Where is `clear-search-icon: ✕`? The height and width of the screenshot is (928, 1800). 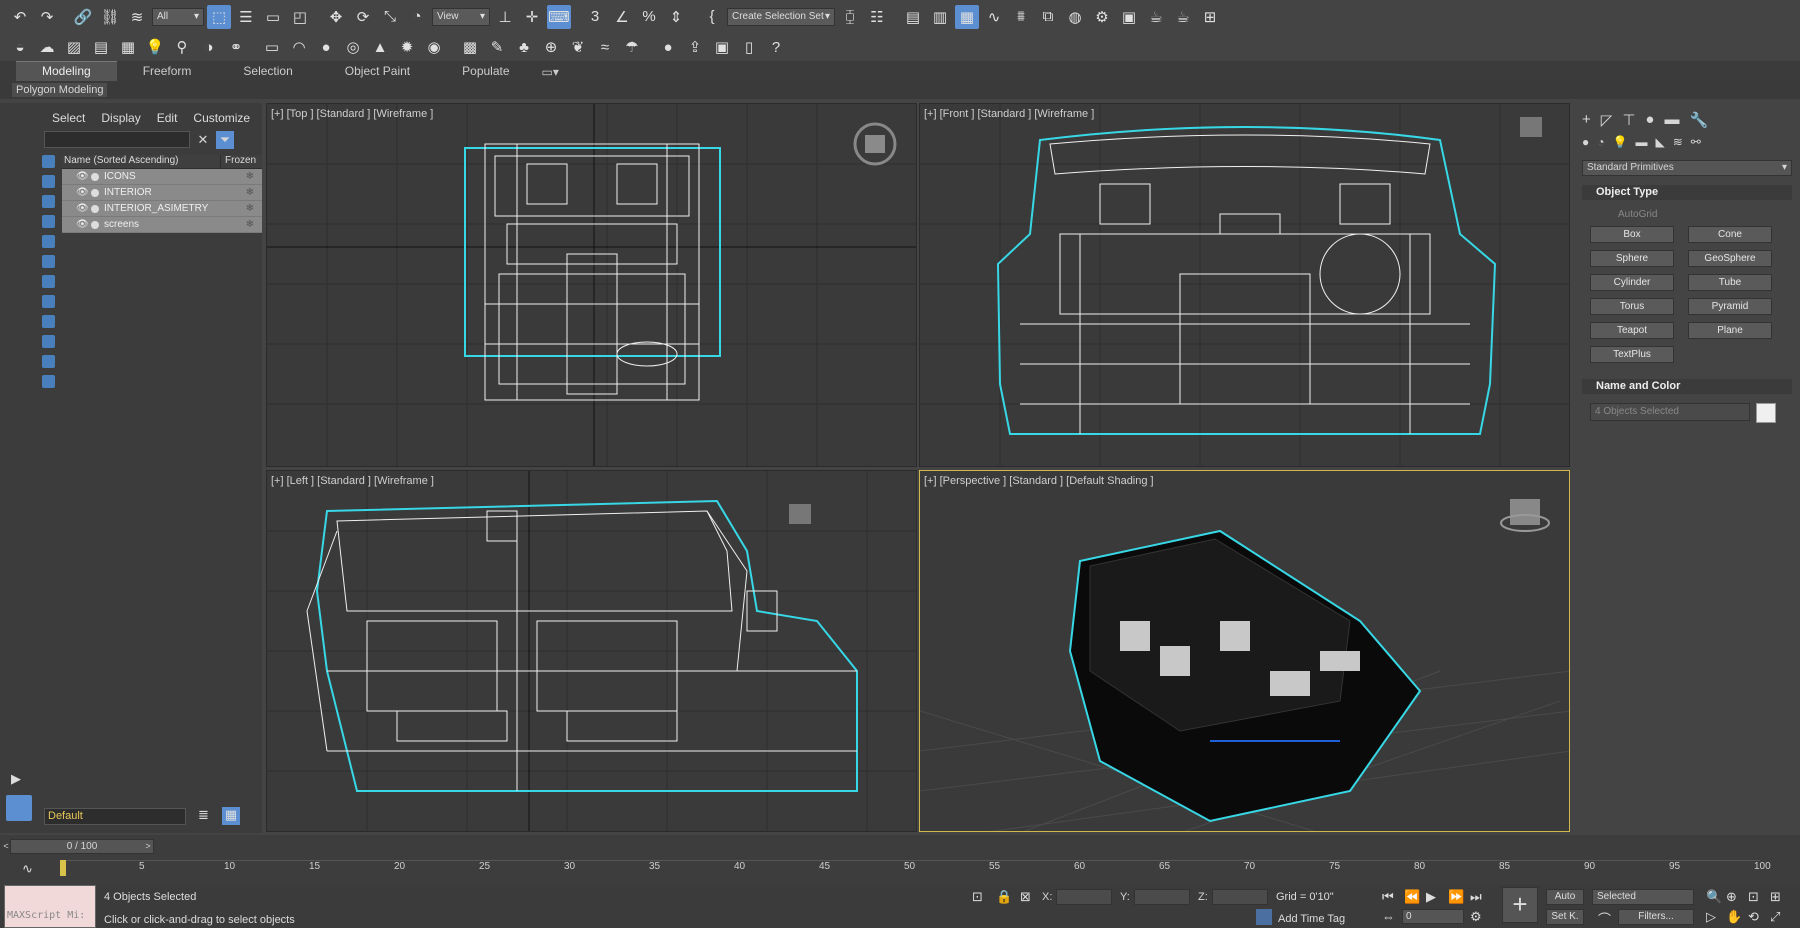
clear-search-icon: ✕ is located at coordinates (203, 140).